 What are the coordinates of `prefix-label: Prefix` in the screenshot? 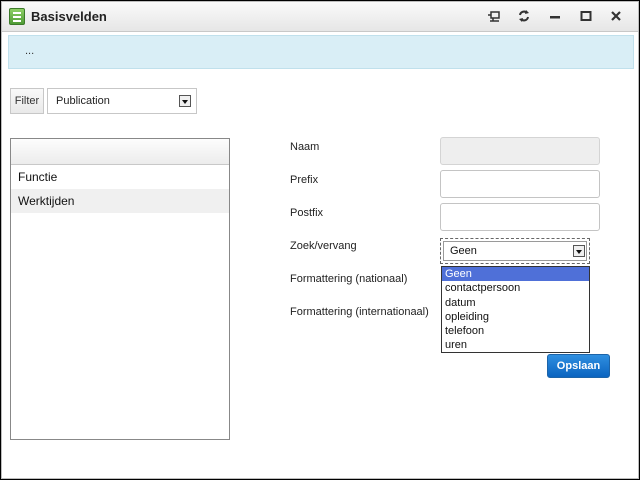 It's located at (304, 180).